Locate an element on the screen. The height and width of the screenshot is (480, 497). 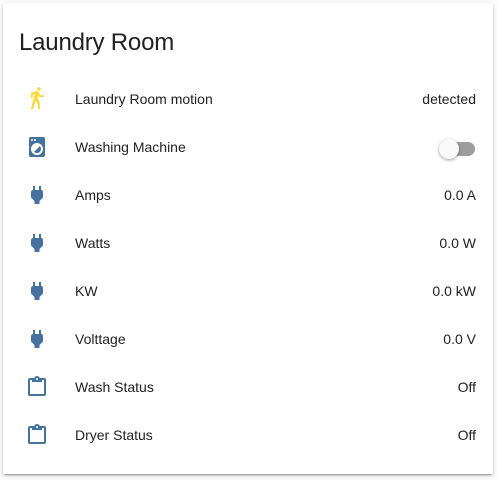
entity-row-washing-machine: Washing Machine is located at coordinates (248, 147).